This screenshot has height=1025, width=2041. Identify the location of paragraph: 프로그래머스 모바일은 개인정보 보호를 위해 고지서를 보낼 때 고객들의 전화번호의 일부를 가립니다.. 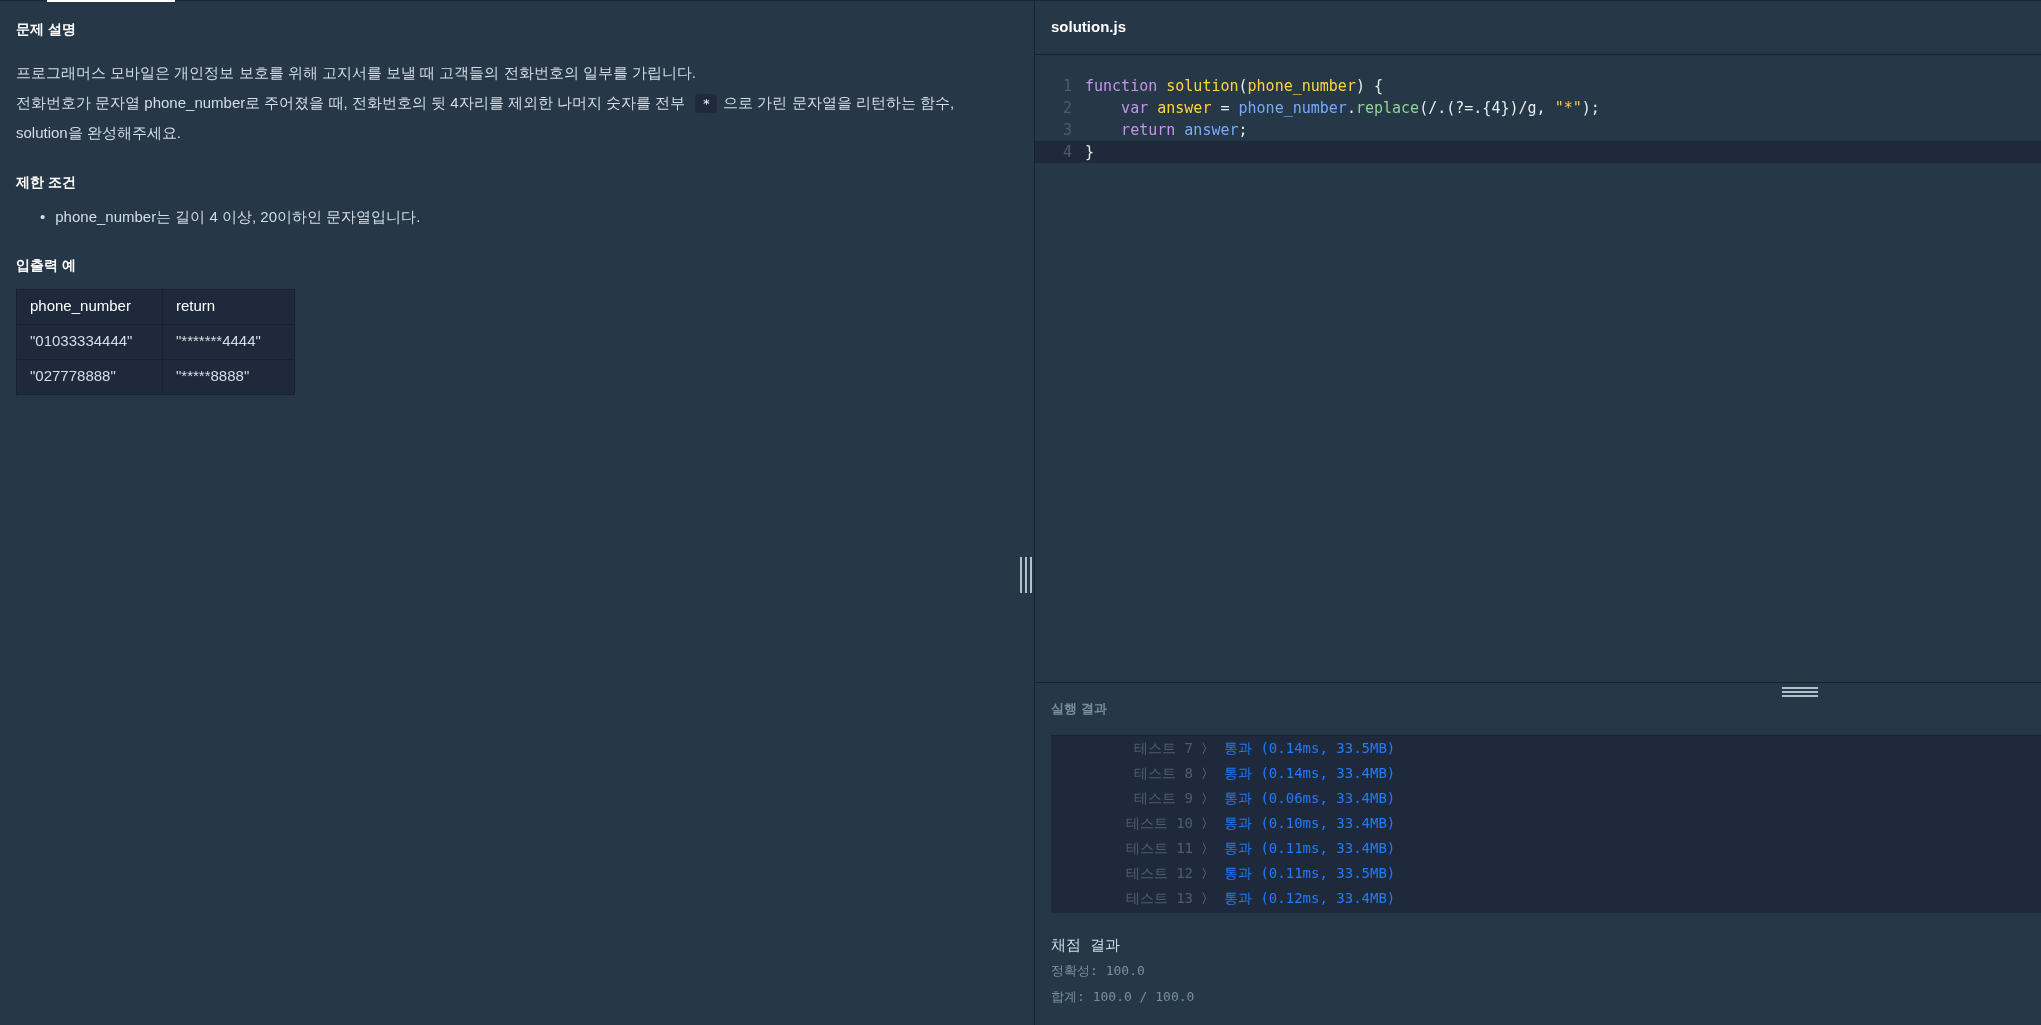
(356, 73).